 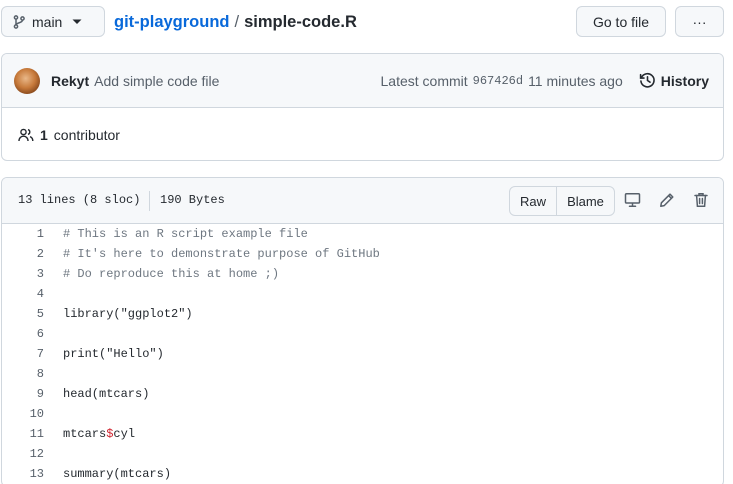 I want to click on chevron-down-icon, so click(x=77, y=22).